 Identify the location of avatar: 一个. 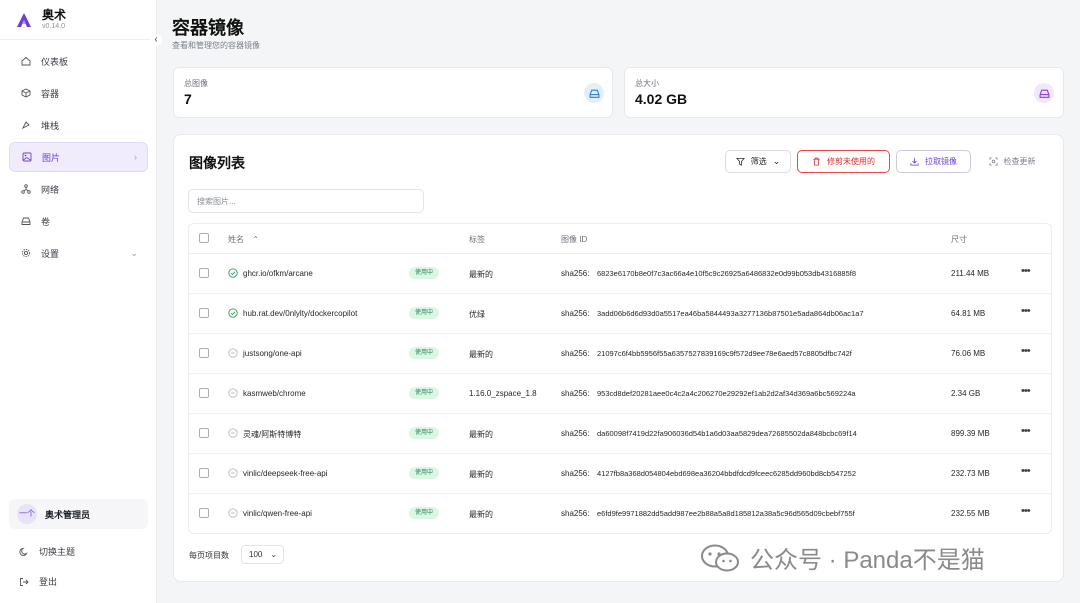
(27, 514).